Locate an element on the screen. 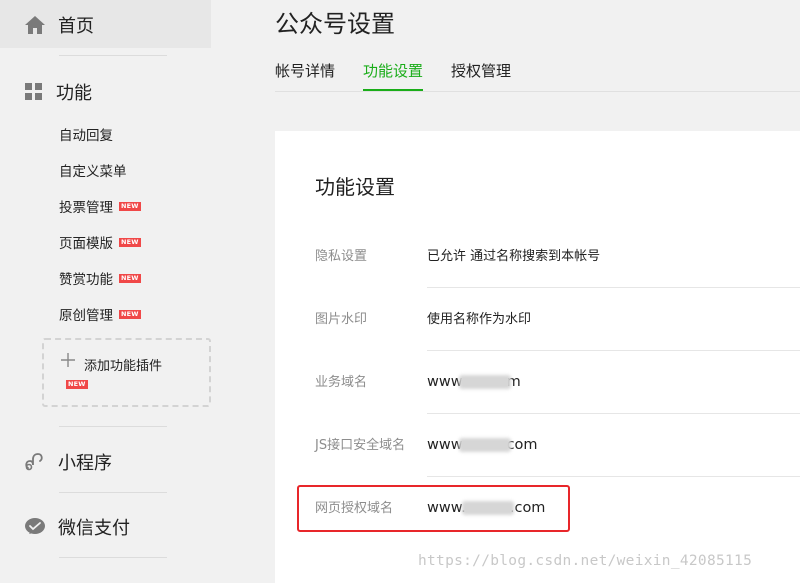 This screenshot has height=583, width=800. setting-value: www com is located at coordinates (482, 445).